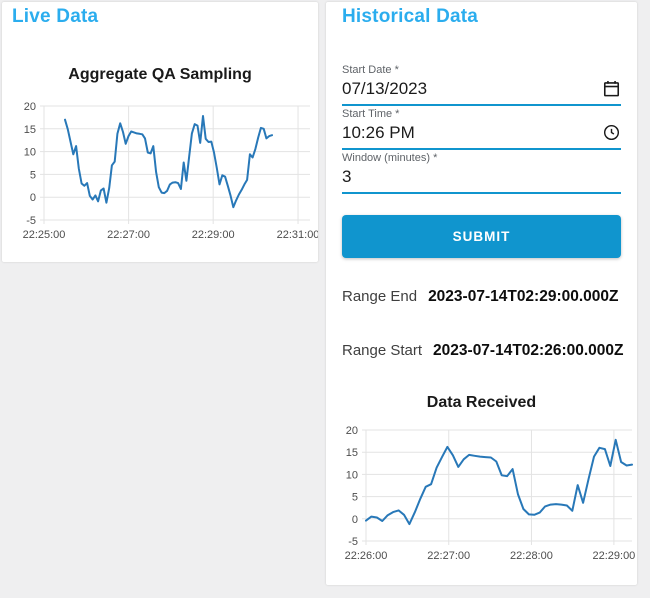  What do you see at coordinates (44, 235) in the screenshot?
I see `svg-text: 22:25:00` at bounding box center [44, 235].